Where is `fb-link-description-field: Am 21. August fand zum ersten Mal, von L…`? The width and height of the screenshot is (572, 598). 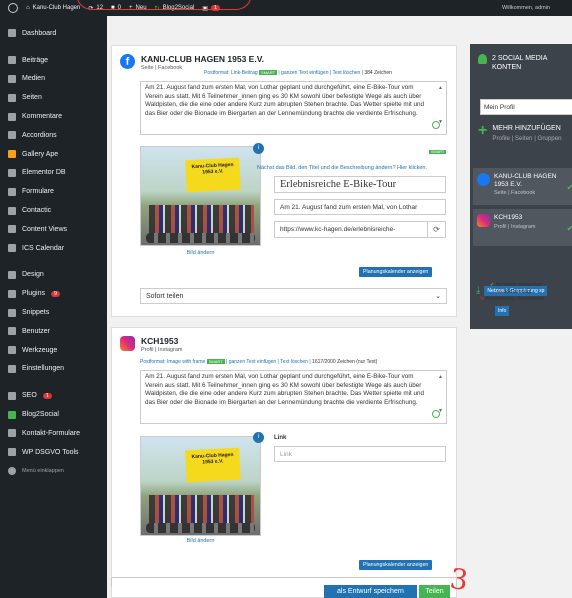
fb-link-description-field: Am 21. August fand zum ersten Mal, von L… is located at coordinates (360, 207).